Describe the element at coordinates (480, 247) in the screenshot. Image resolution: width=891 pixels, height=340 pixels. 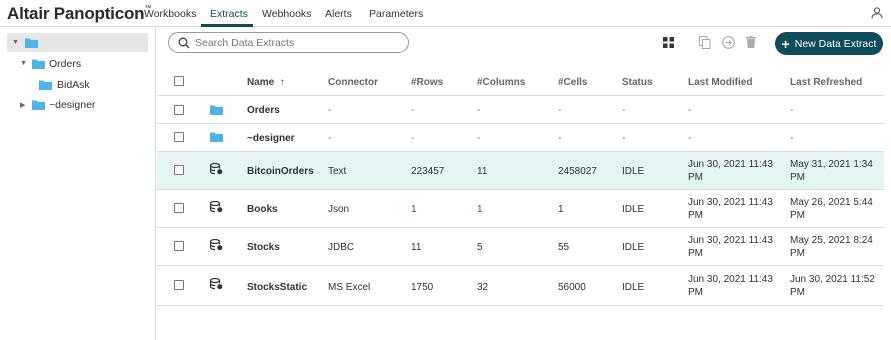
I see `row-columns: 5` at that location.